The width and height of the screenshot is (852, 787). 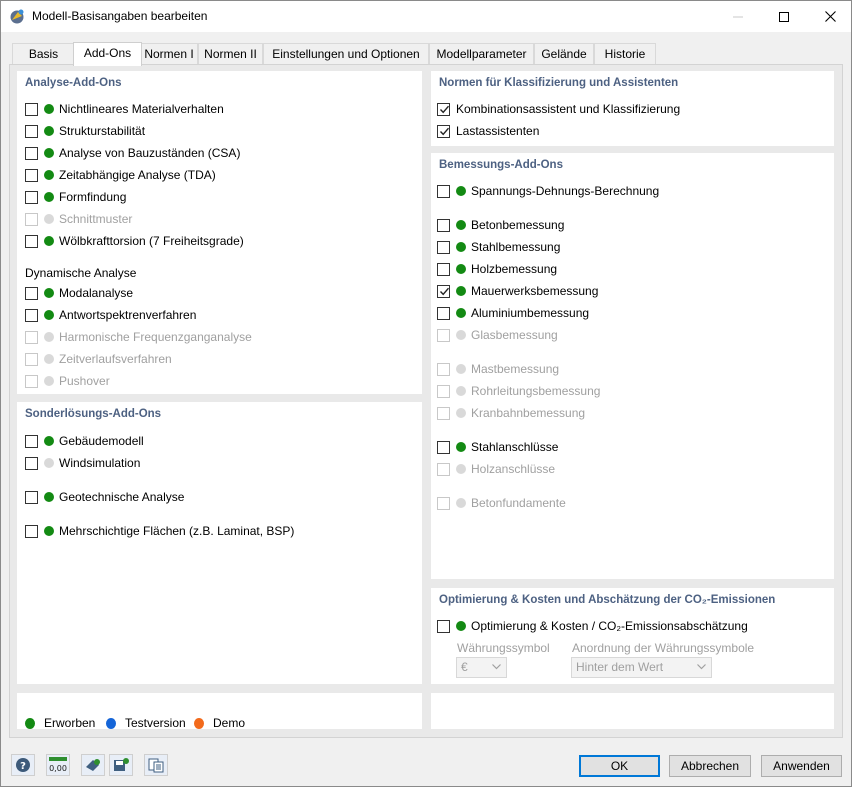 I want to click on special-addon-2-checkbox, so click(x=31, y=497).